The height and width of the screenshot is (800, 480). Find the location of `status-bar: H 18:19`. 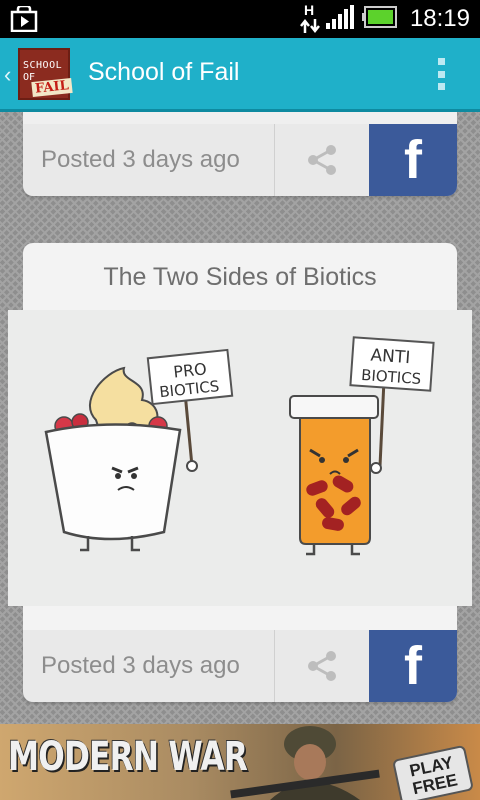

status-bar: H 18:19 is located at coordinates (240, 19).